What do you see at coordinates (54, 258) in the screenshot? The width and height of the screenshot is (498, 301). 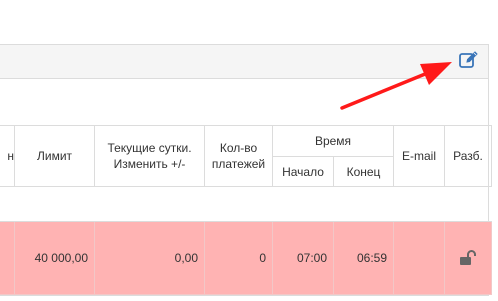 I see `cell-limit: 40 000,00` at bounding box center [54, 258].